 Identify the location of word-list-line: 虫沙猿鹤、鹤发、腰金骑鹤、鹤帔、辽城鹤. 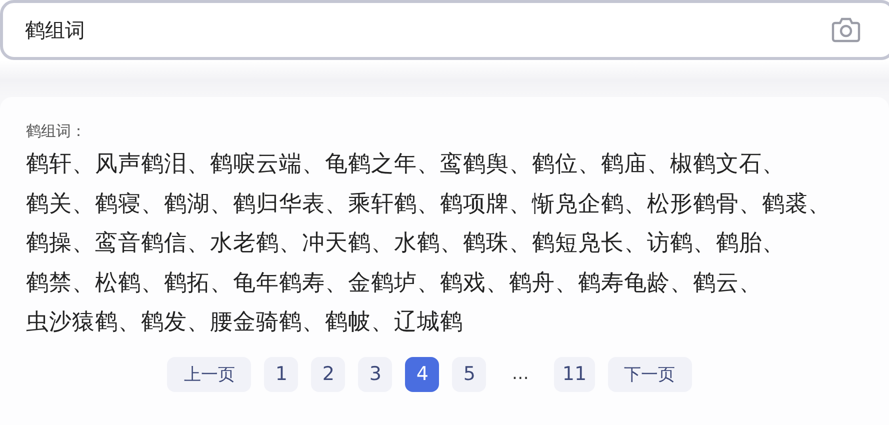
(245, 322).